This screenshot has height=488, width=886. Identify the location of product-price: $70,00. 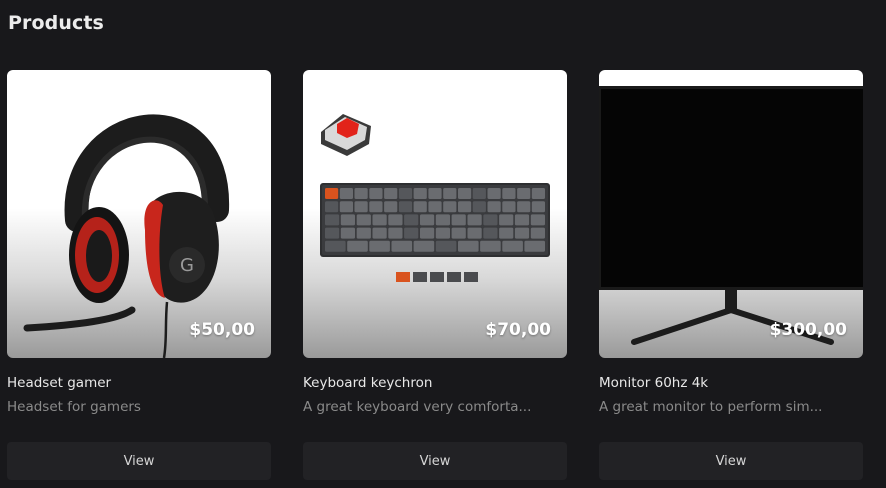
(518, 330).